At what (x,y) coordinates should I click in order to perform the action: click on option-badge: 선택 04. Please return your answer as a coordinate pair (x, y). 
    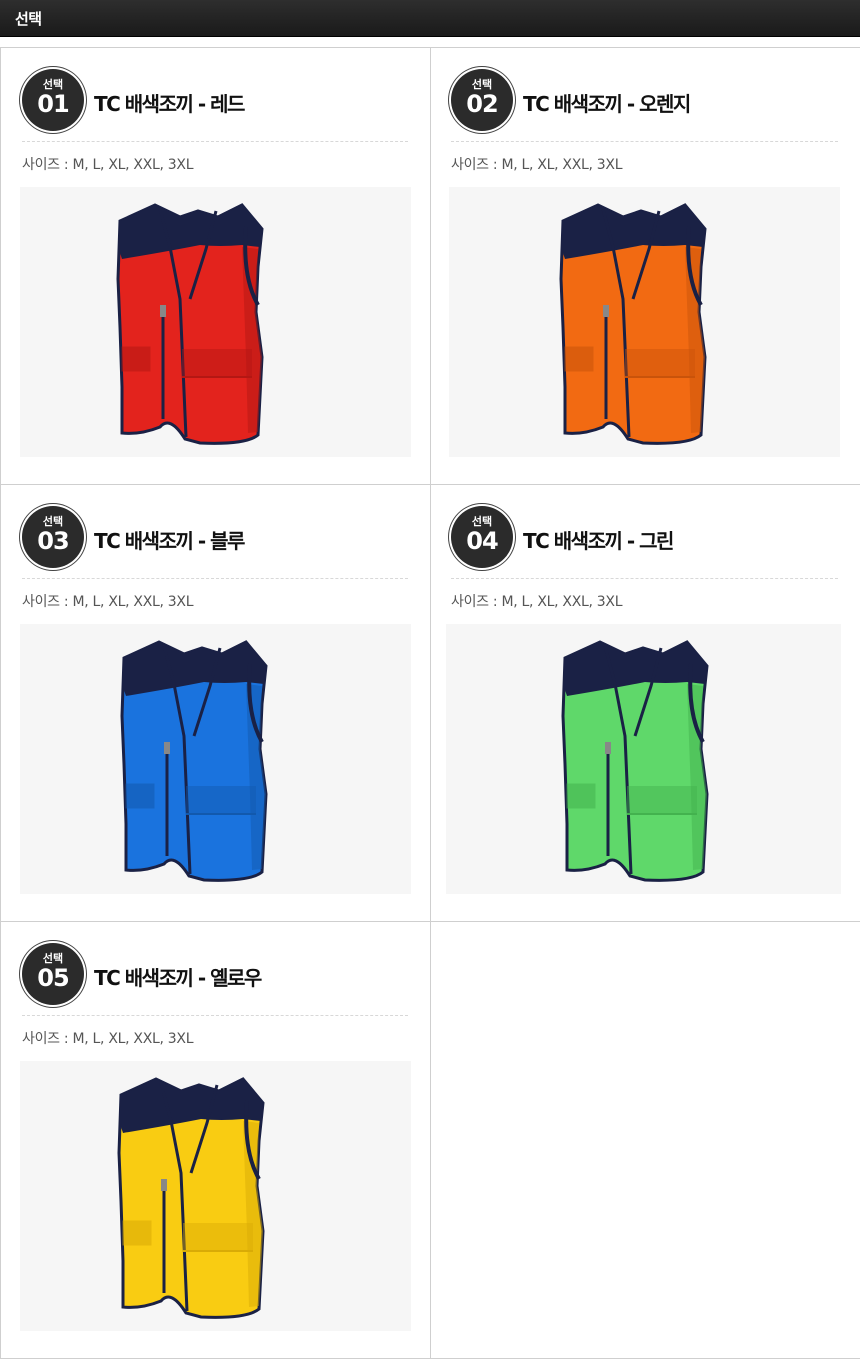
    Looking at the image, I should click on (482, 537).